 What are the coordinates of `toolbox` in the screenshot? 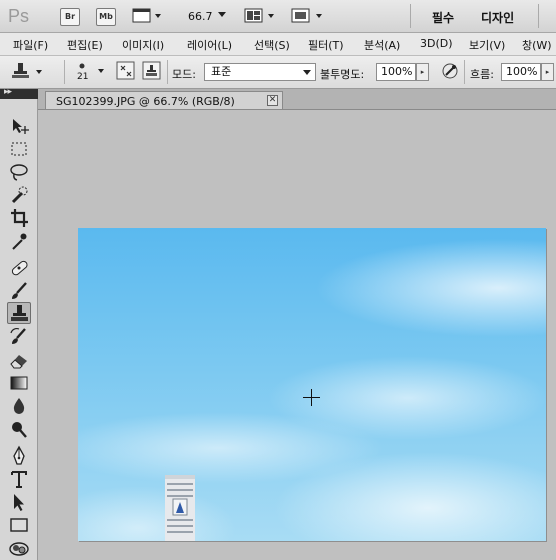 It's located at (19, 329).